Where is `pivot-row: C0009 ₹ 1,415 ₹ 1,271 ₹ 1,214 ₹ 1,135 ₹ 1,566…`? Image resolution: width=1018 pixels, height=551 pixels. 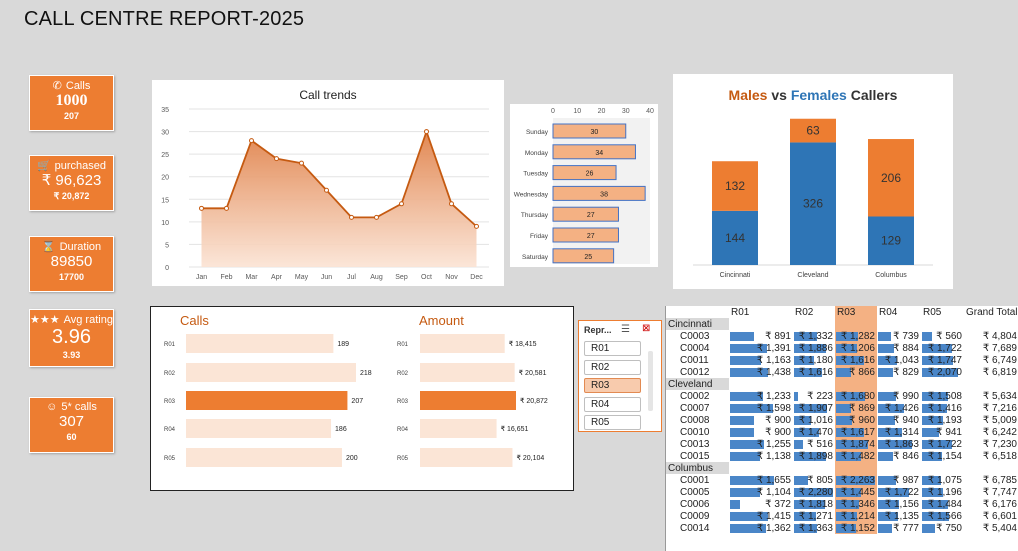
pivot-row: C0009 ₹ 1,415 ₹ 1,271 ₹ 1,214 ₹ 1,135 ₹ 1,566… is located at coordinates (842, 516).